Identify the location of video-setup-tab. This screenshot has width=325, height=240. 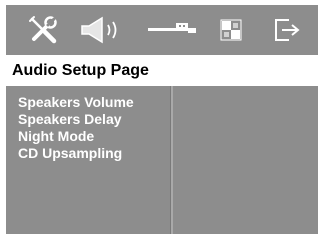
(172, 30).